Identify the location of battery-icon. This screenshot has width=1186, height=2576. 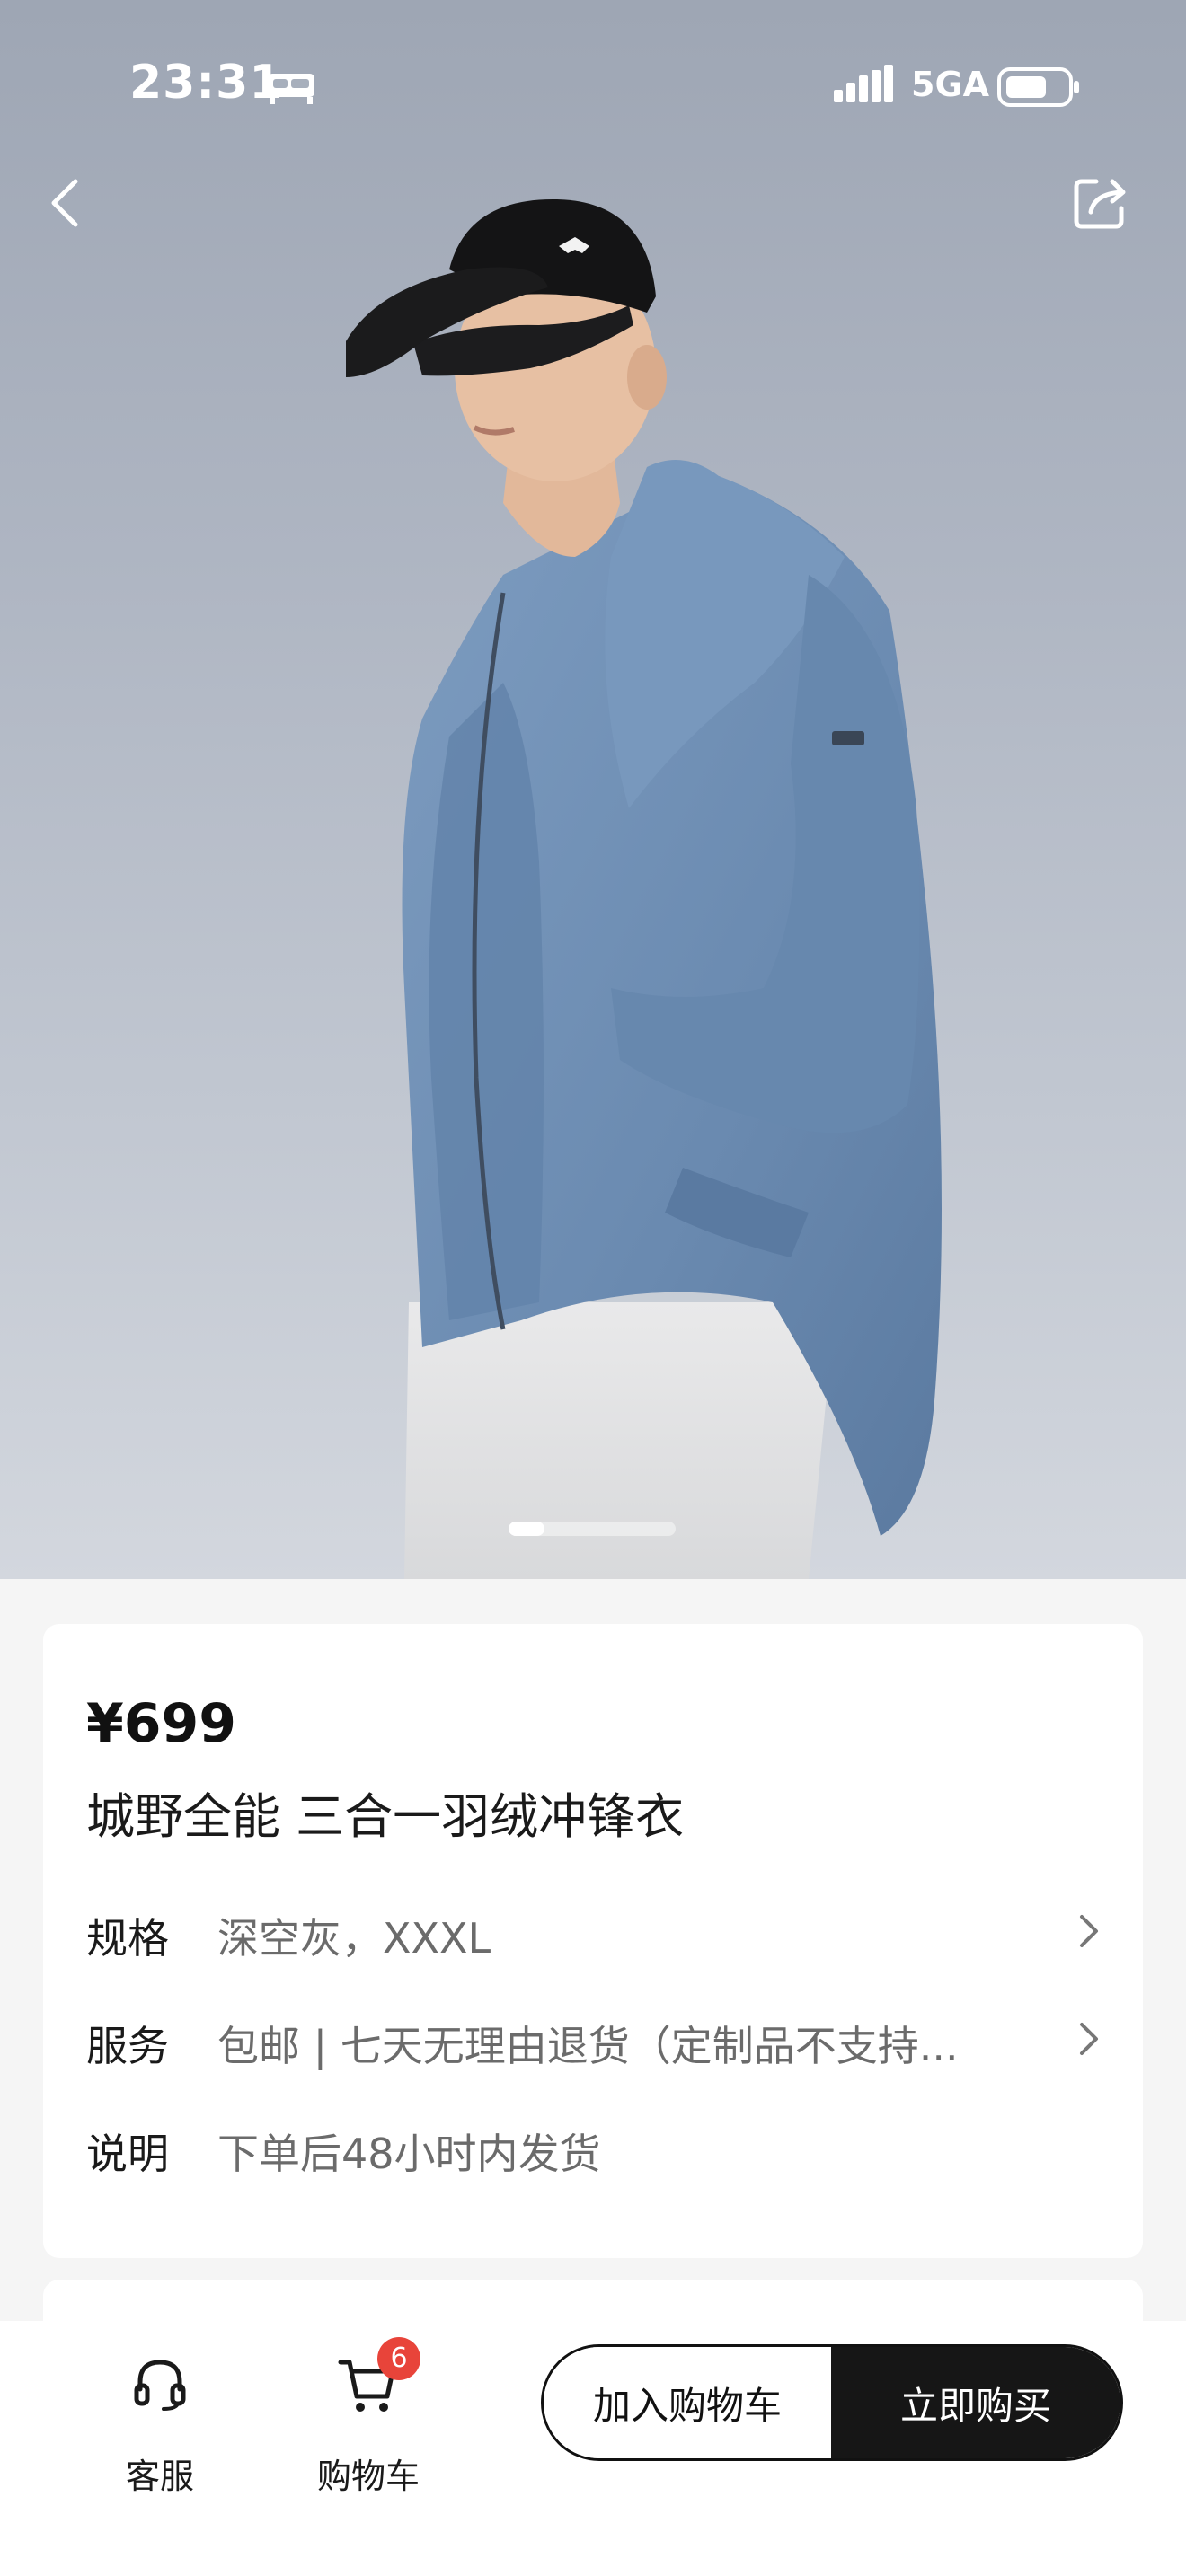
(1038, 87).